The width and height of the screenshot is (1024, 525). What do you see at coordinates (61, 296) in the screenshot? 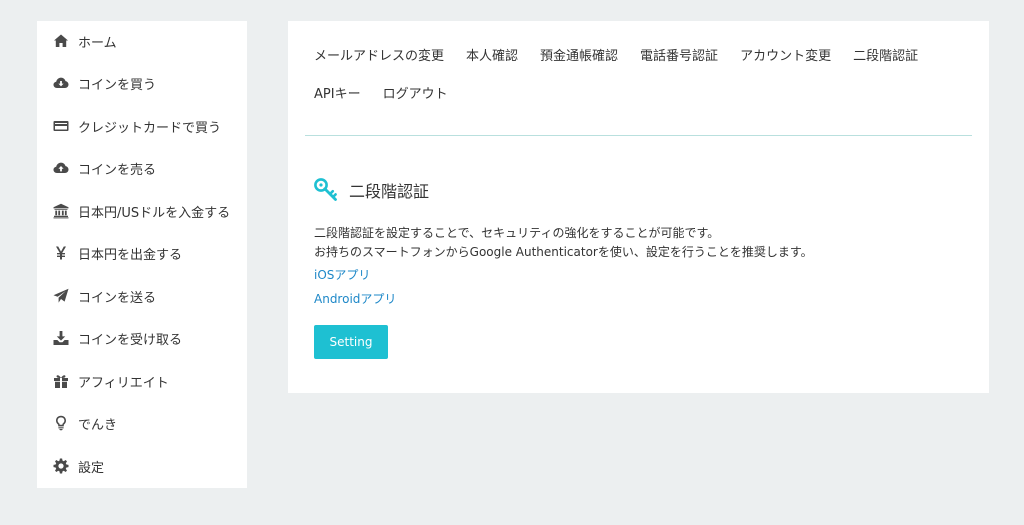
I see `paper-plane-icon` at bounding box center [61, 296].